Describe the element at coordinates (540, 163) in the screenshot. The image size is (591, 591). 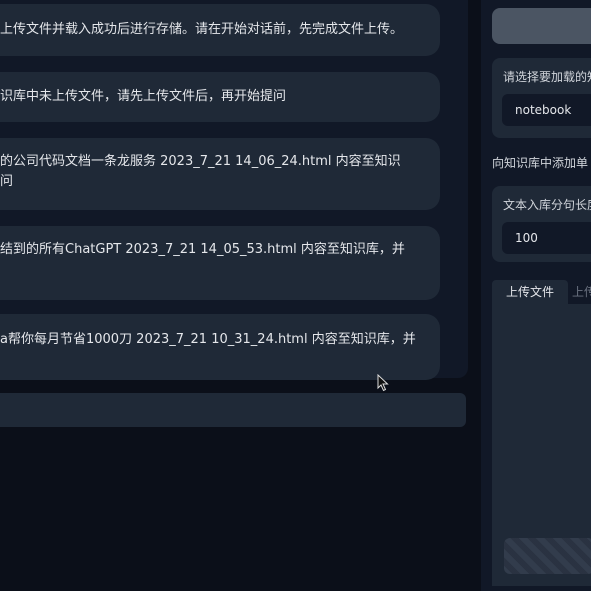
I see `add-to-kb-title: 向知识库中添加单` at that location.